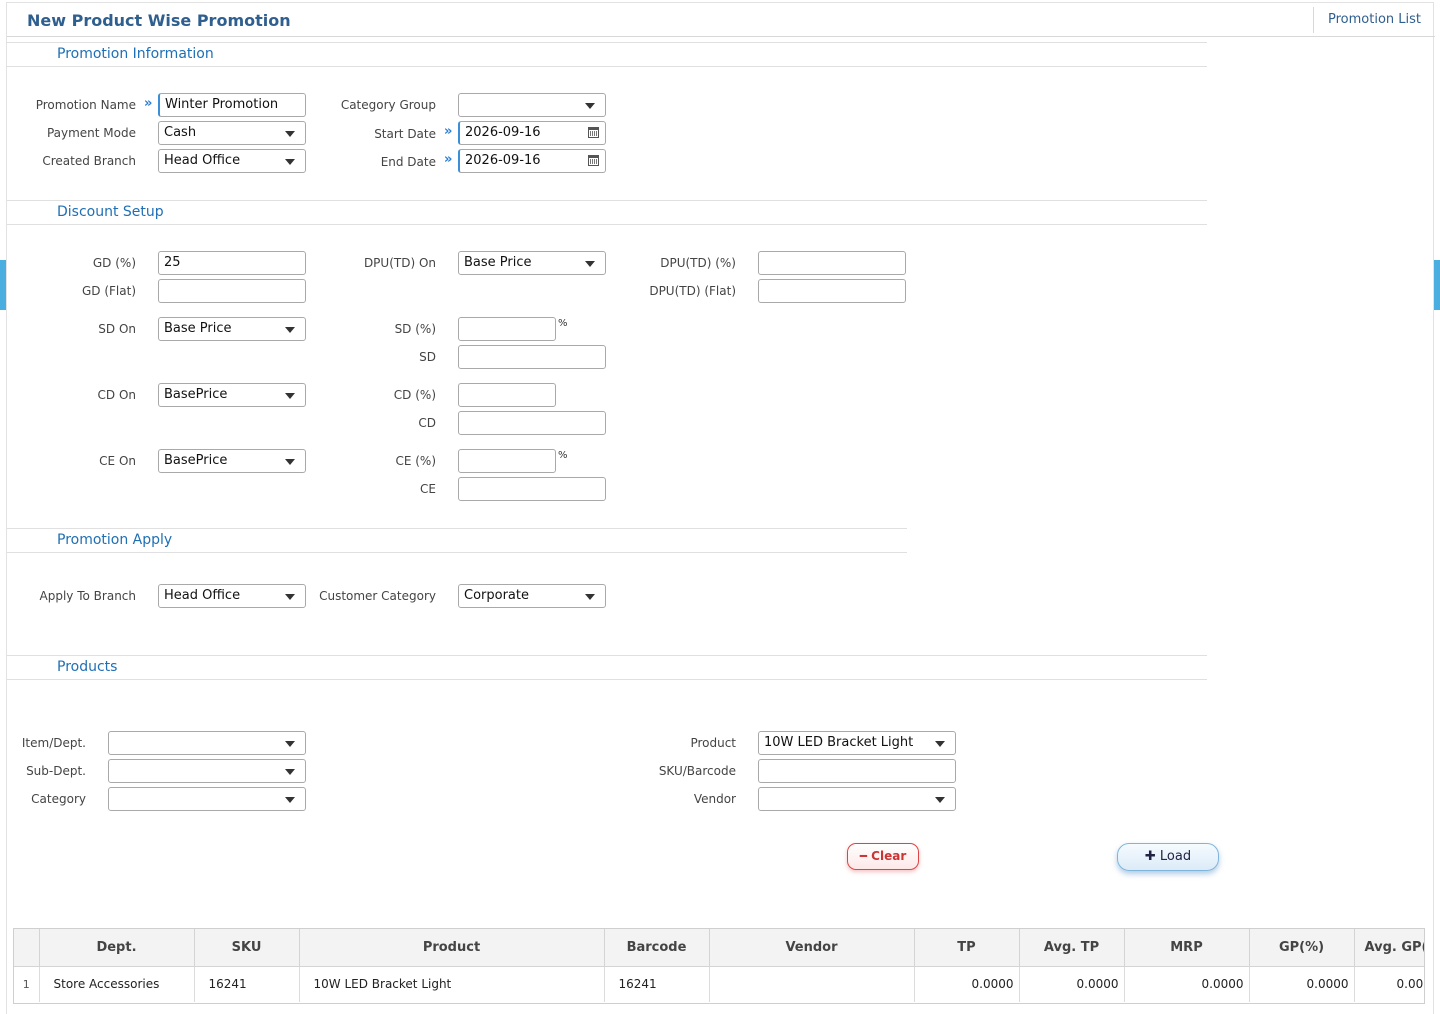 Image resolution: width=1440 pixels, height=1014 pixels. Describe the element at coordinates (207, 799) in the screenshot. I see `category-select` at that location.